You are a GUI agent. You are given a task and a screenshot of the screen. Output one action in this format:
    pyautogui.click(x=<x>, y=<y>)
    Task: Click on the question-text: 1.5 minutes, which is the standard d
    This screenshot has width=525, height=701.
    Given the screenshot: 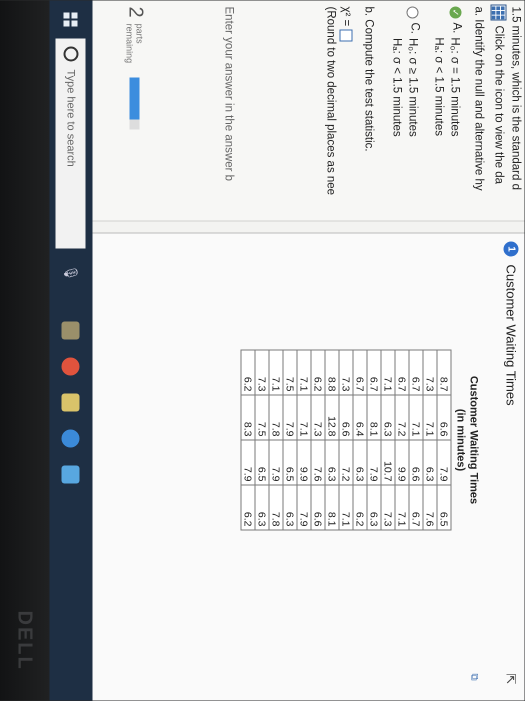 What is the action you would take?
    pyautogui.click(x=515, y=98)
    